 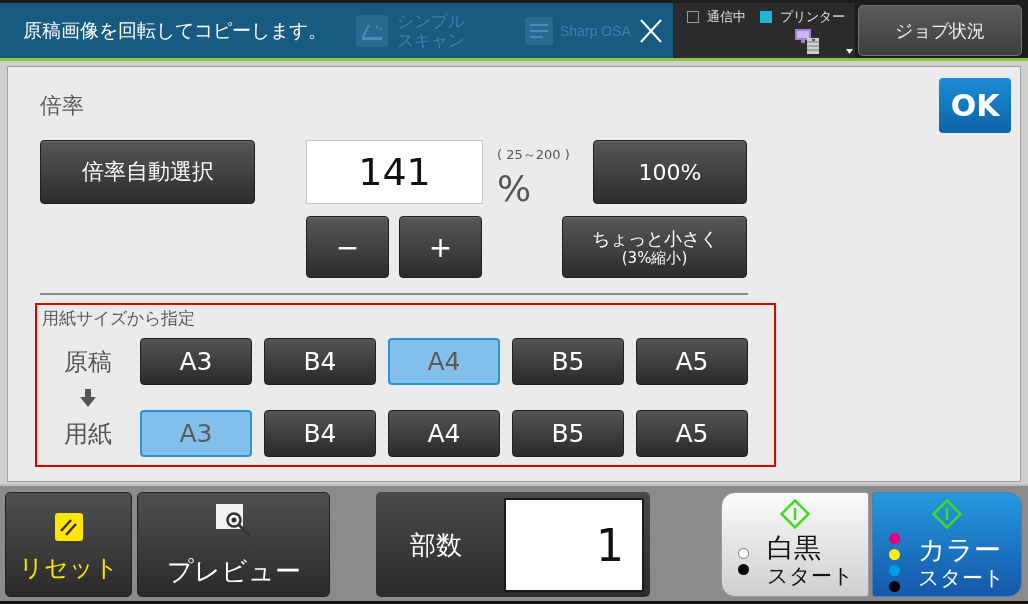 What do you see at coordinates (119, 318) in the screenshot?
I see `group-title: 用紙サイズから指定` at bounding box center [119, 318].